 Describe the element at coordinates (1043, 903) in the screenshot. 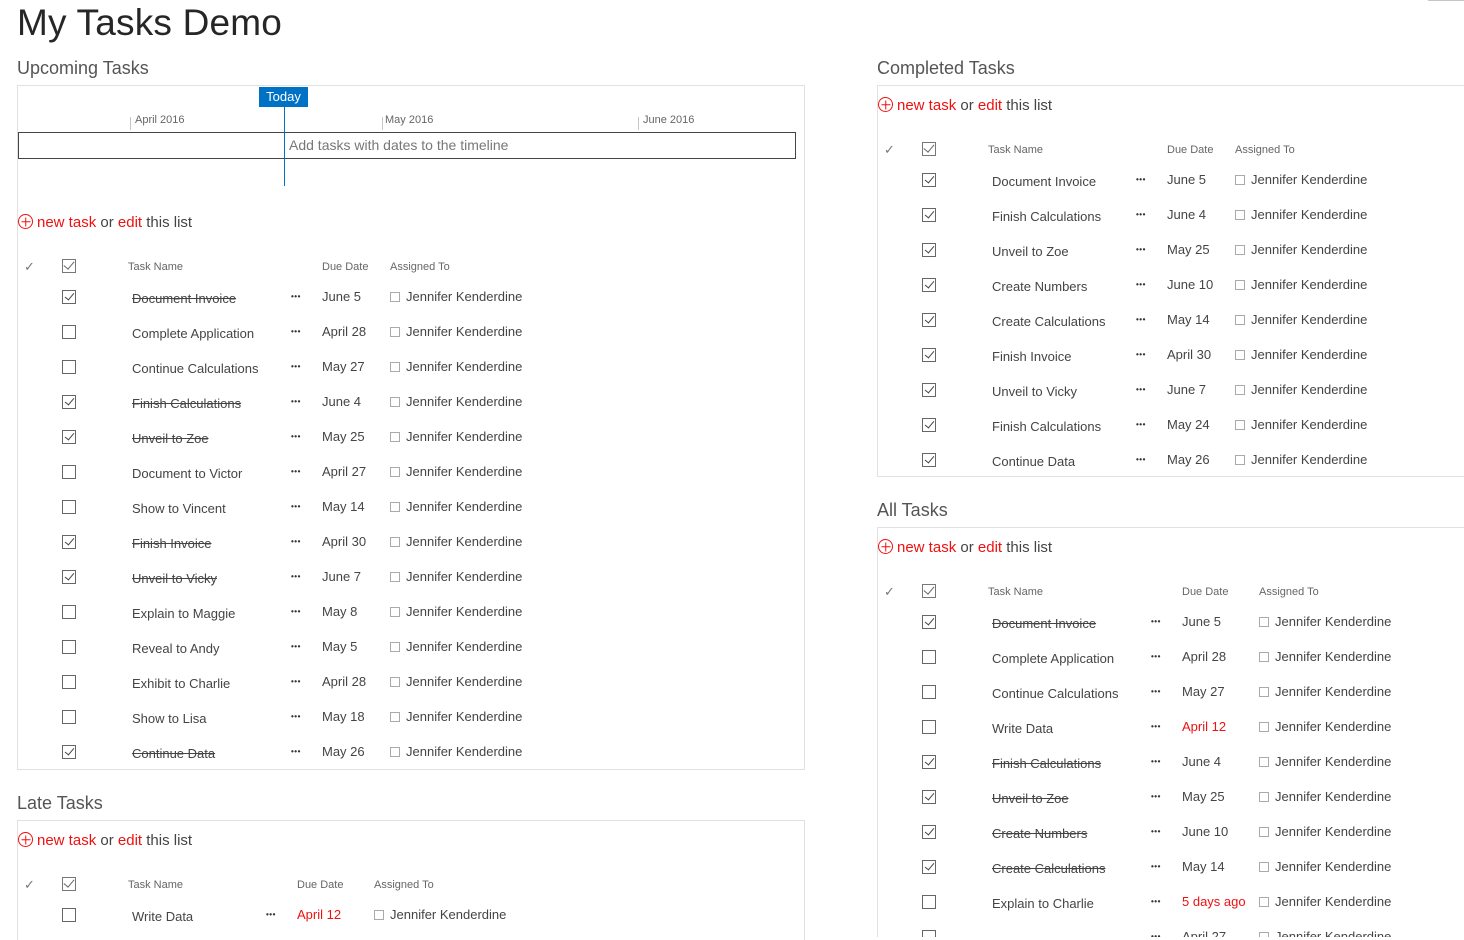

I see `task-name-link: Explain to Charlie` at that location.